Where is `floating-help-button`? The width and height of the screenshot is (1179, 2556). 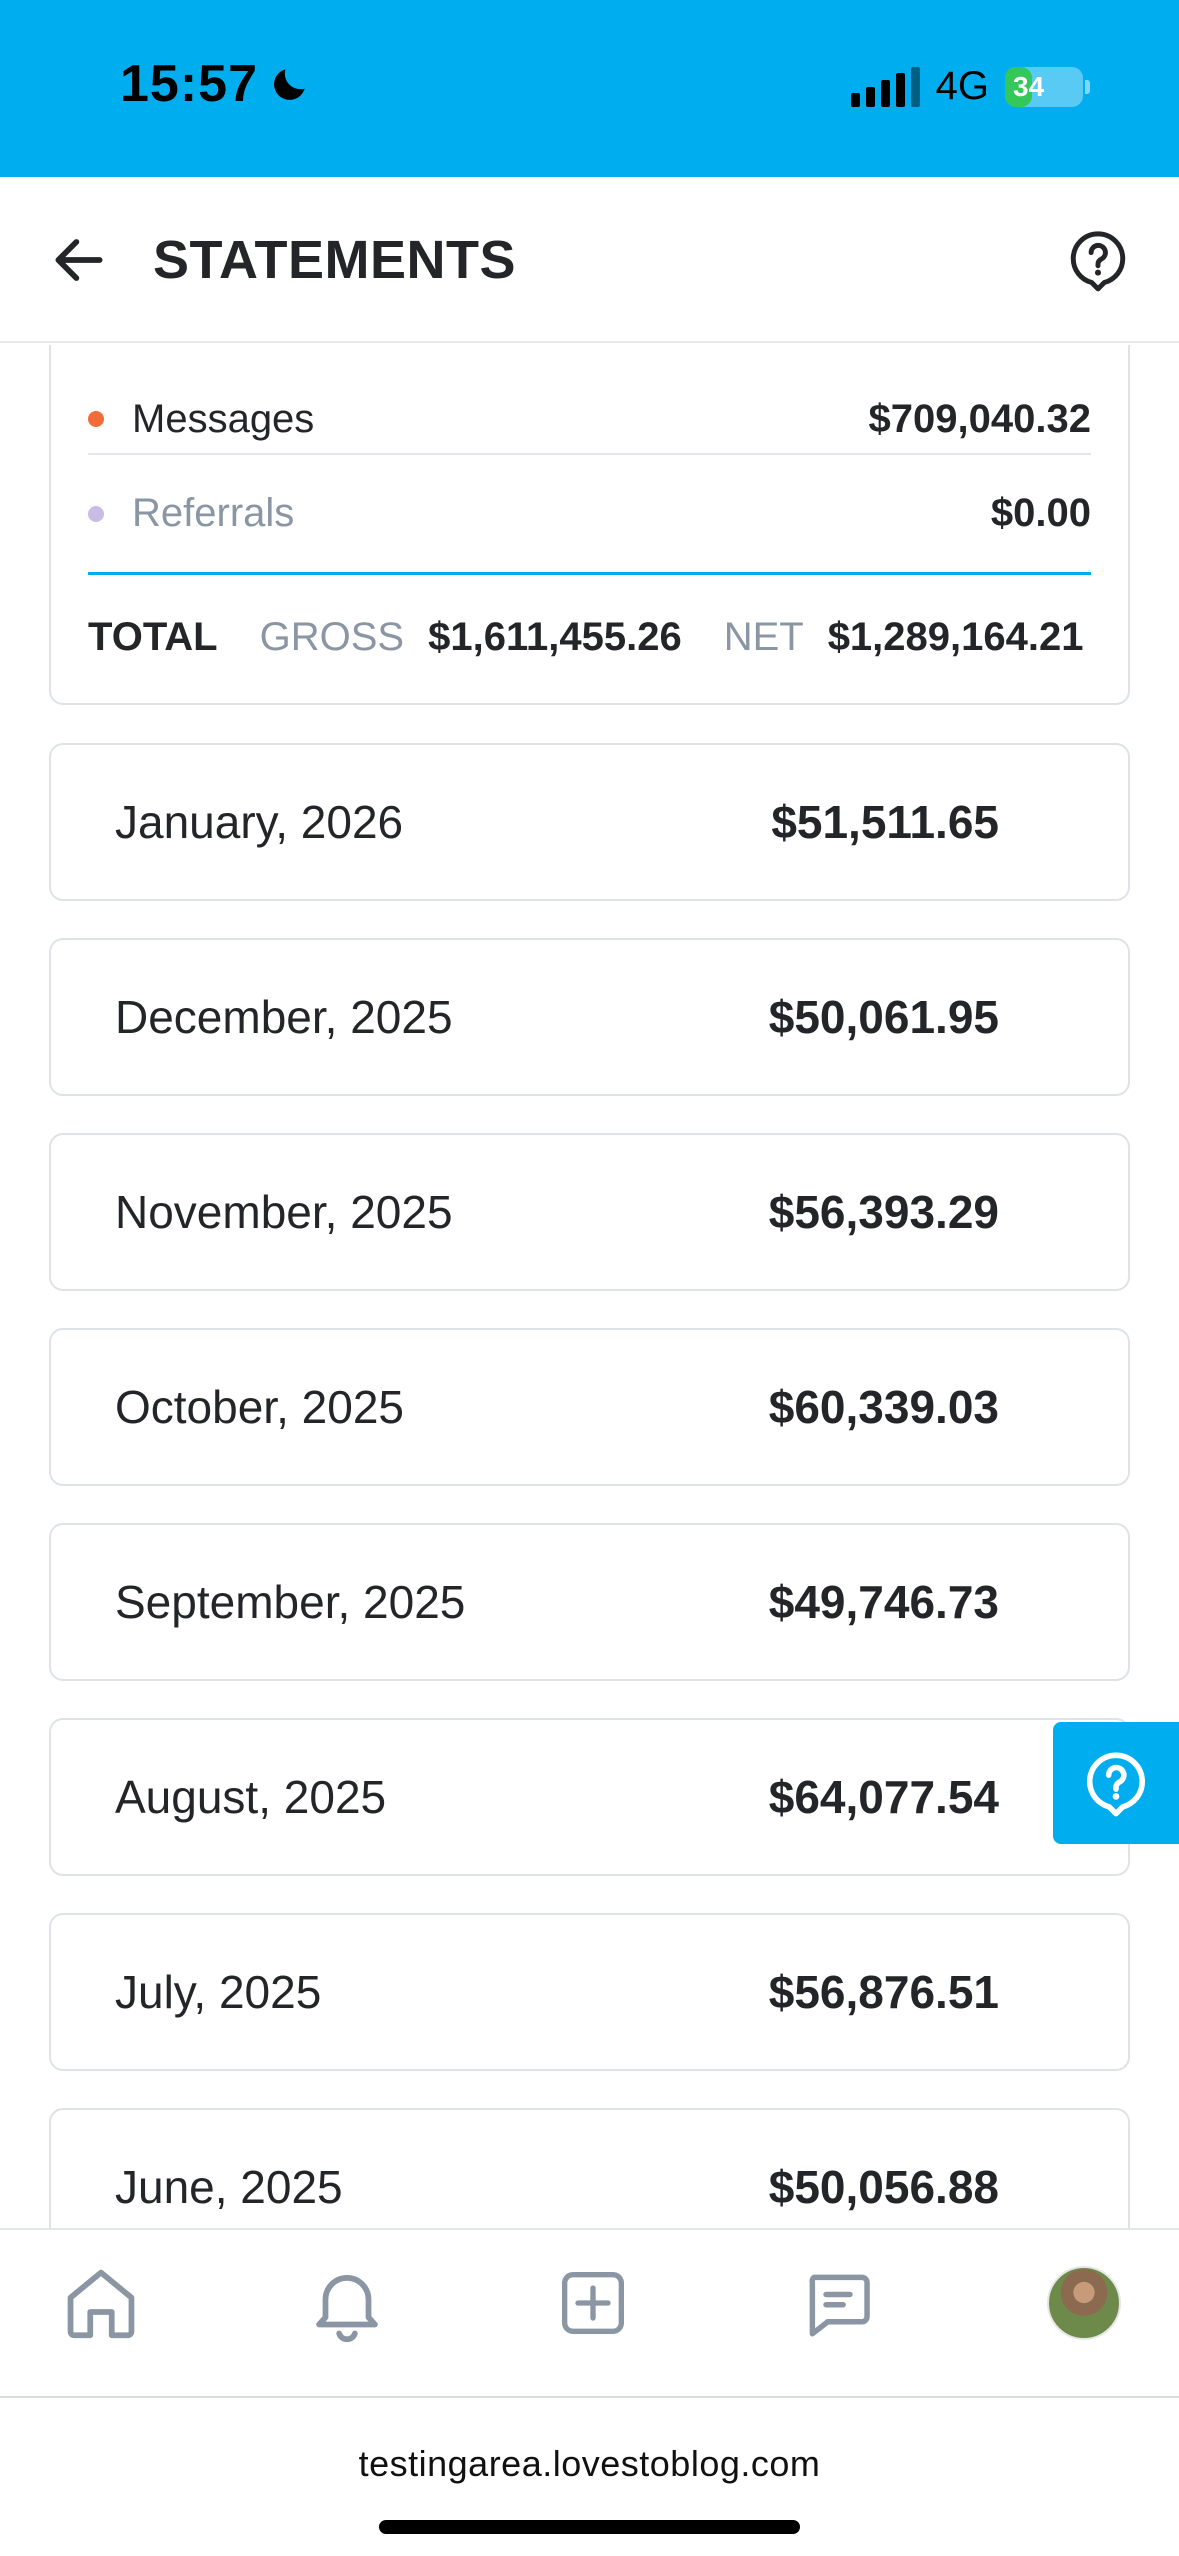 floating-help-button is located at coordinates (1116, 1783).